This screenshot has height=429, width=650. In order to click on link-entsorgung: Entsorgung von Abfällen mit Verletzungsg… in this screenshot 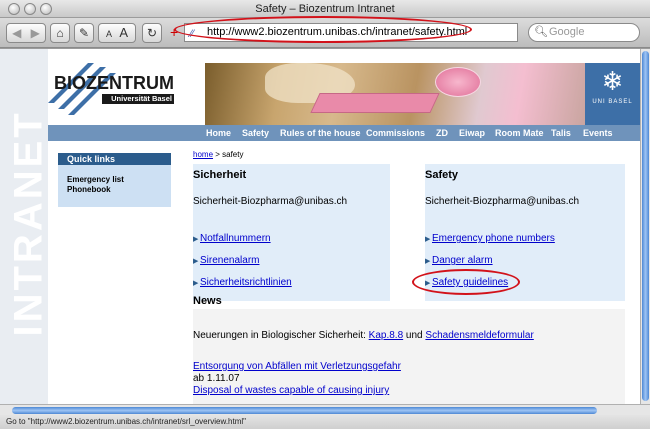, I will do `click(297, 366)`.